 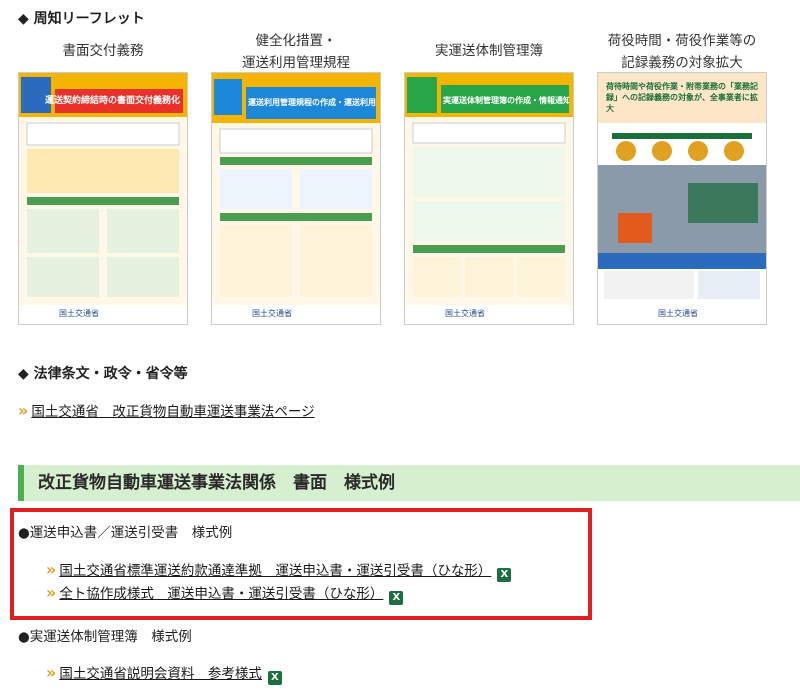 I want to click on leaflet-title-line: 書面交付義務, so click(x=103, y=51).